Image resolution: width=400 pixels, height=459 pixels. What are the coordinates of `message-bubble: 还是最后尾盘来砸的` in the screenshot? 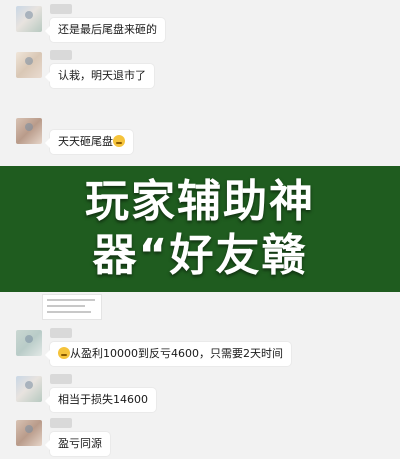 It's located at (105, 30).